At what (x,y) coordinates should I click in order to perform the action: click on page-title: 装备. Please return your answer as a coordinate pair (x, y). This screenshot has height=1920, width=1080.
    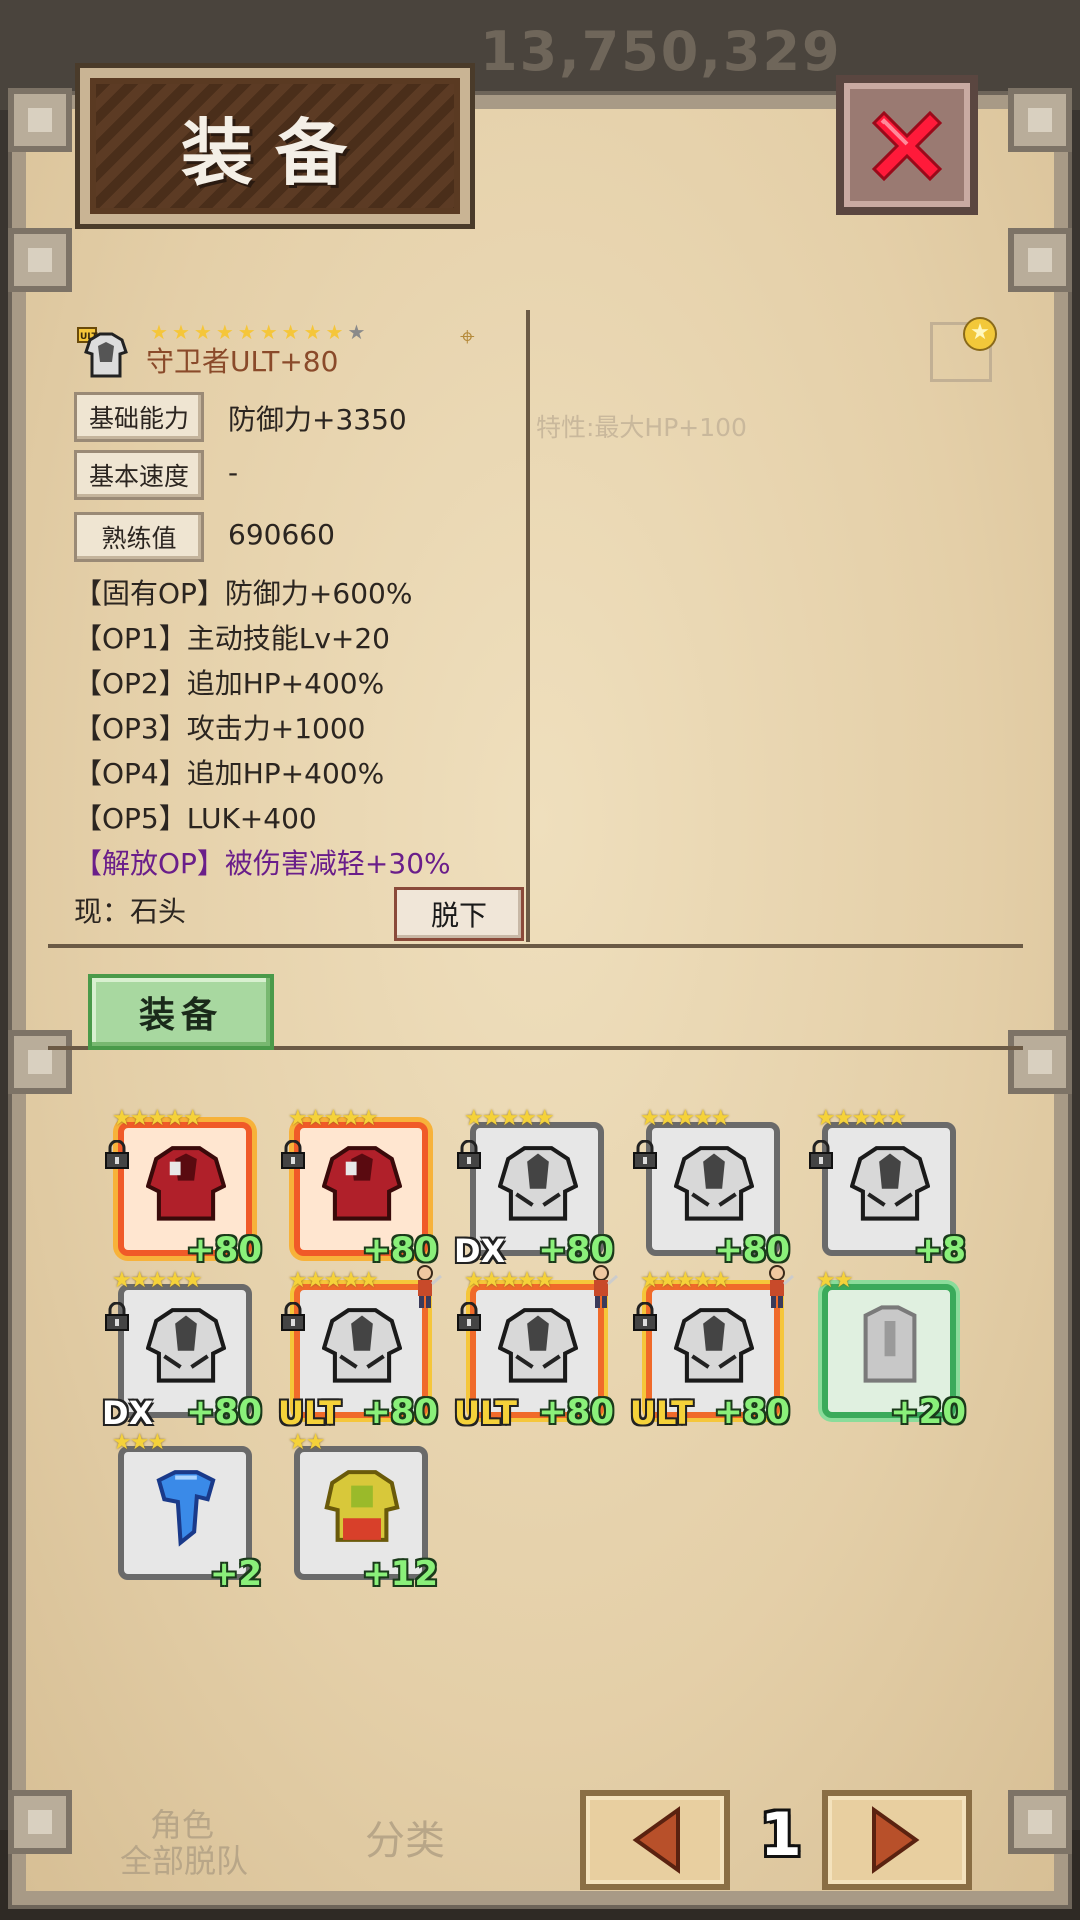
    Looking at the image, I should click on (274, 152).